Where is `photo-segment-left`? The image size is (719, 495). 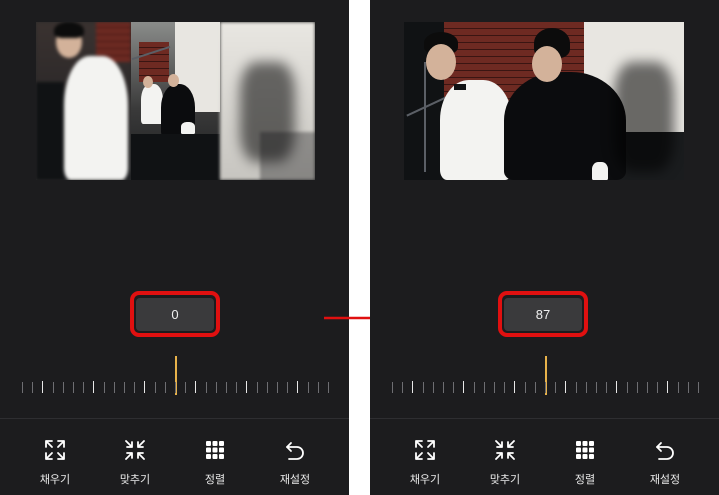
photo-segment-left is located at coordinates (83, 101).